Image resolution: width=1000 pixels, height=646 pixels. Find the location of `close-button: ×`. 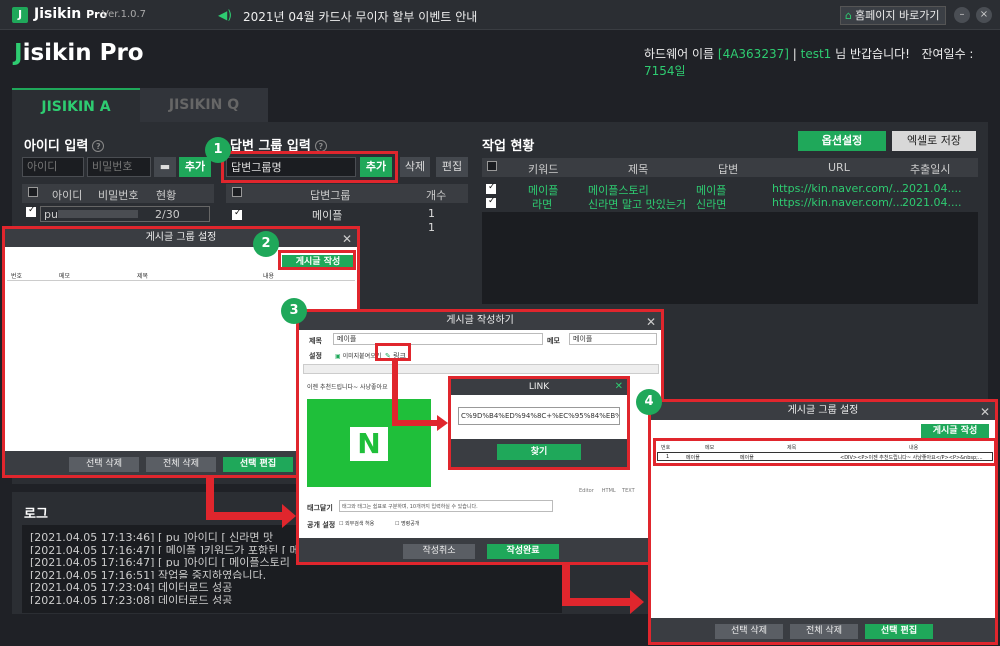

close-button: × is located at coordinates (984, 15).